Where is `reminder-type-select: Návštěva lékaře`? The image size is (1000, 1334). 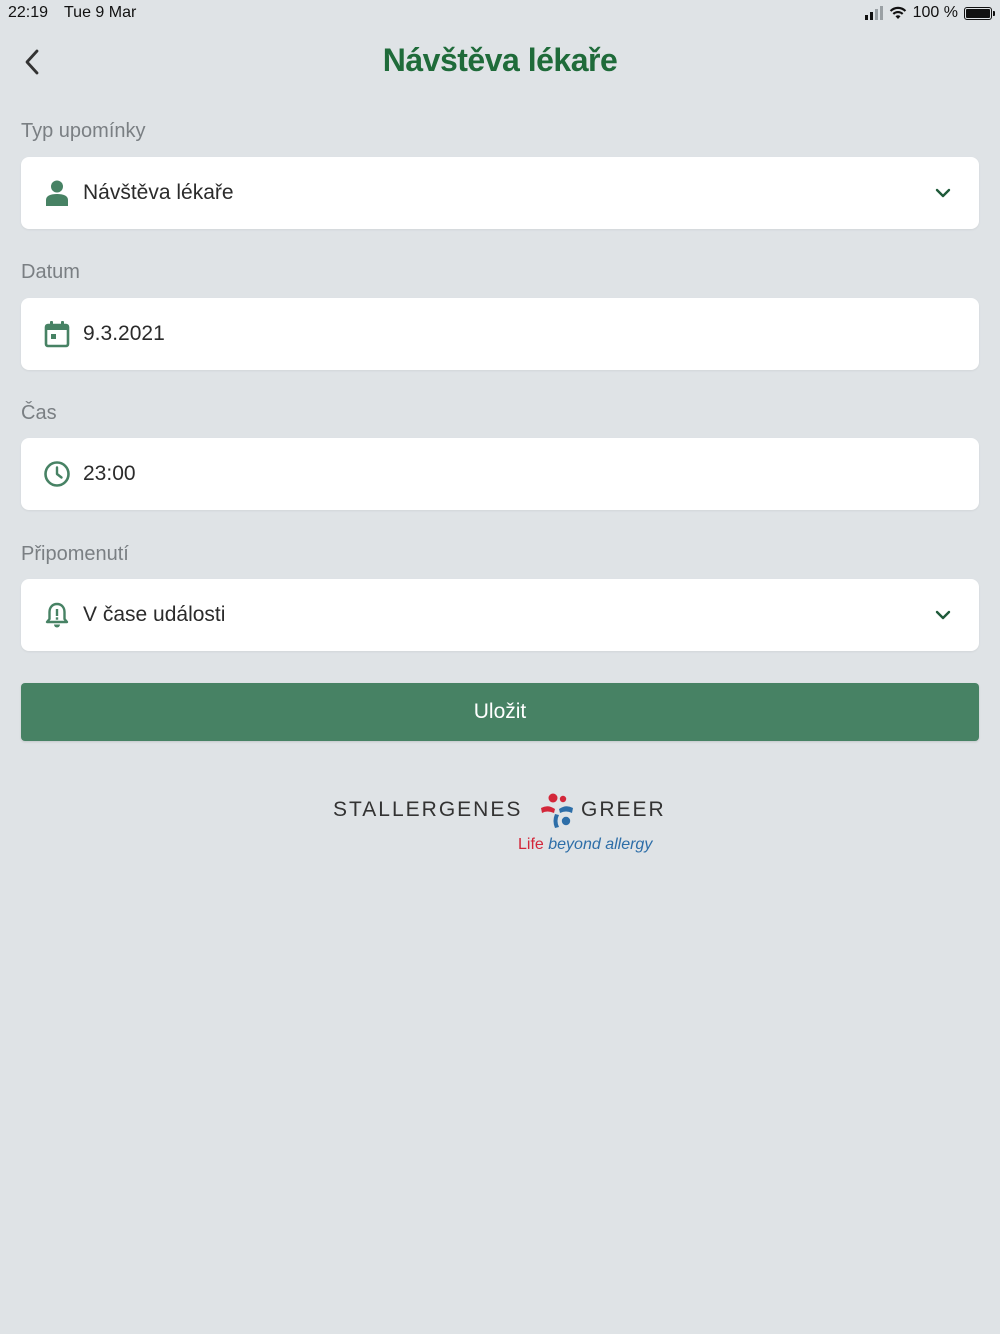
reminder-type-select: Návštěva lékaře is located at coordinates (500, 193).